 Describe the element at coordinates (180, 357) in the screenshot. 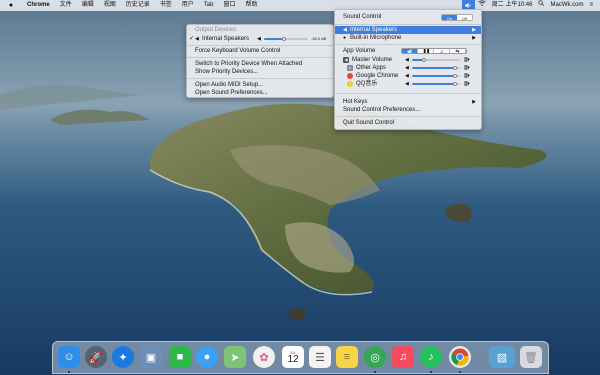

I see `facetime-icon: ■` at that location.